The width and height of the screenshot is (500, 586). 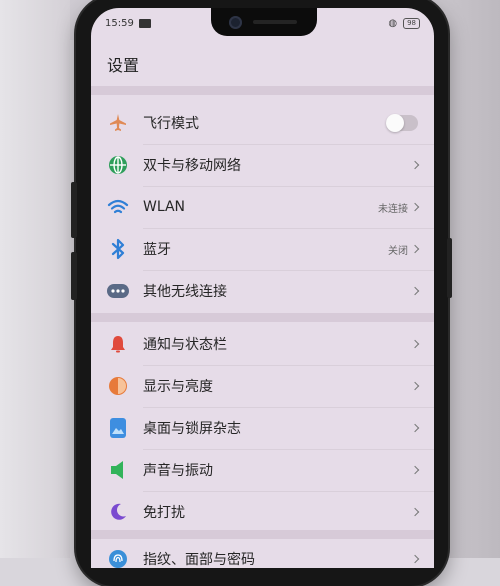 I want to click on settings-item-label: 声音与振动, so click(x=178, y=471).